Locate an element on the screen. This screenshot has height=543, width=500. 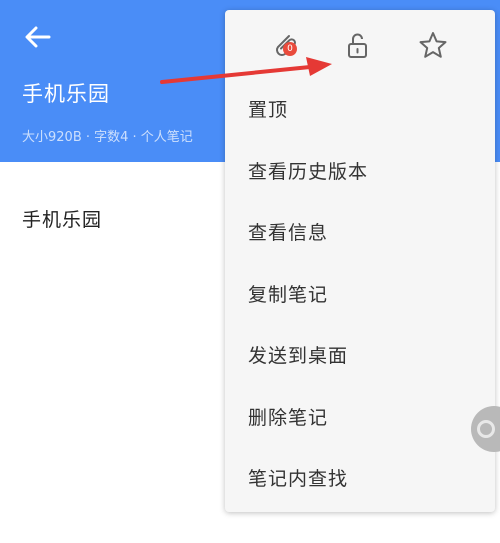
star-icon is located at coordinates (433, 45).